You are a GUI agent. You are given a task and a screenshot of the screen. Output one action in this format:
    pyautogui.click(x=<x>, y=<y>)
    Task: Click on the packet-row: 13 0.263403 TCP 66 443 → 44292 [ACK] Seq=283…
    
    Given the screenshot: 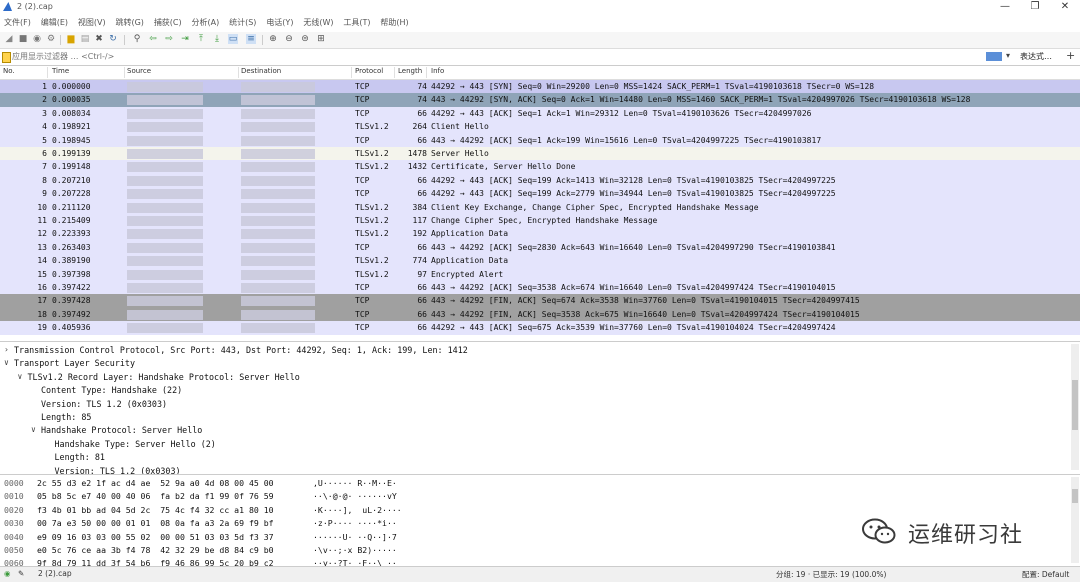 What is the action you would take?
    pyautogui.click(x=540, y=247)
    